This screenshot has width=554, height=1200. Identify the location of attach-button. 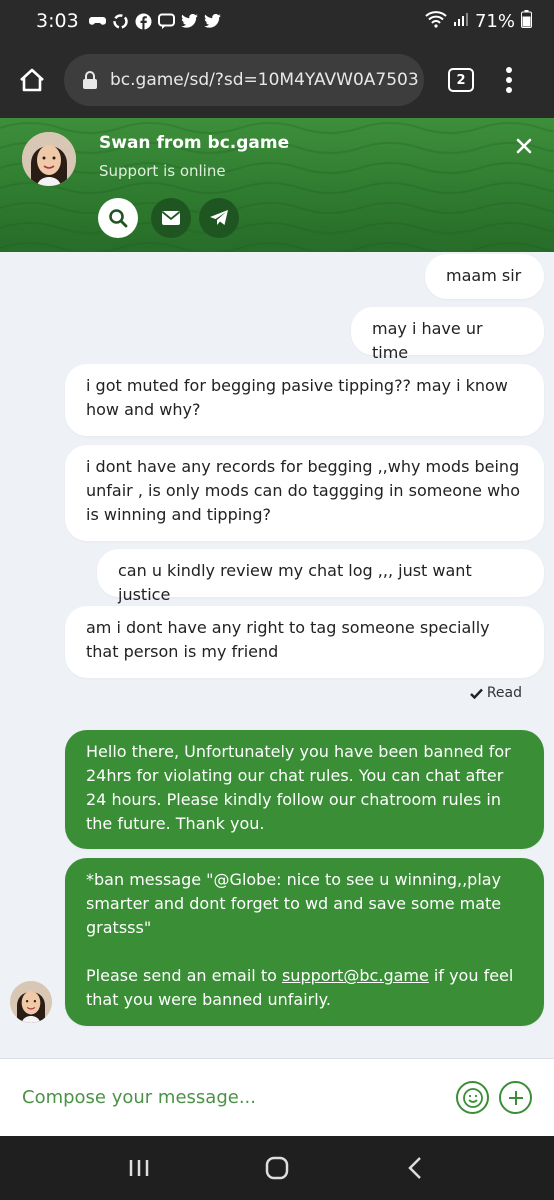
(515, 1097).